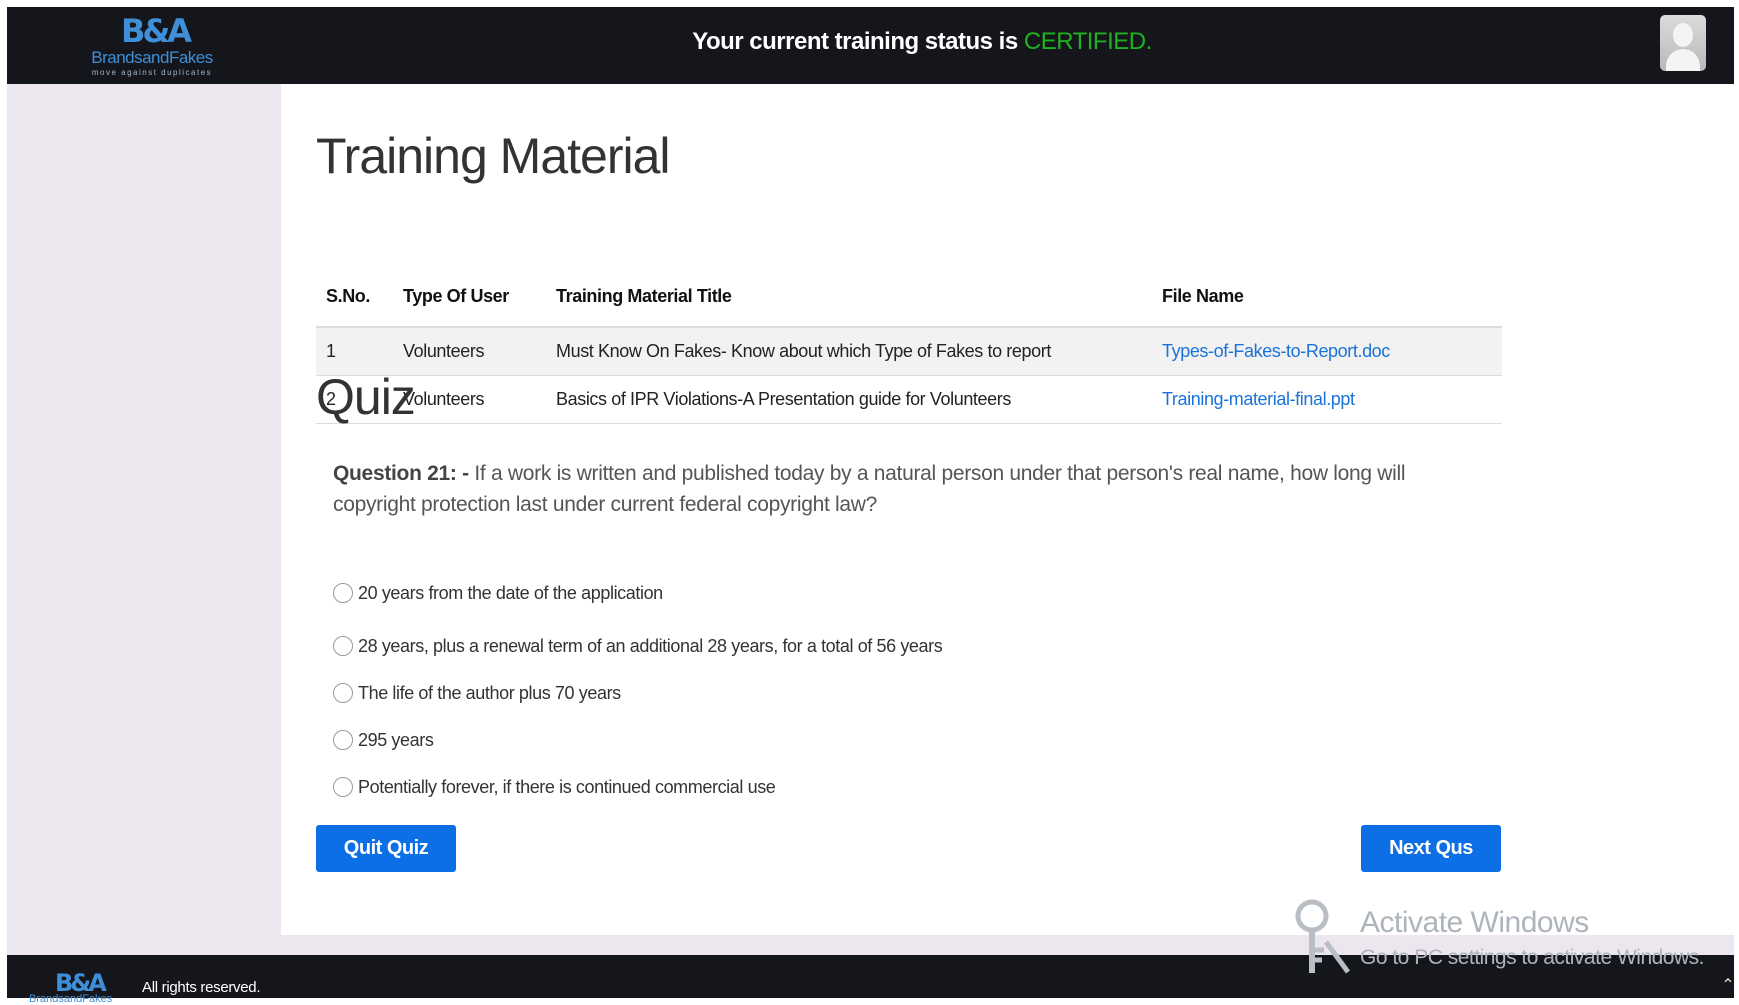 The width and height of the screenshot is (1739, 1005). I want to click on option-label: The life of the author plus 70 years, so click(489, 692).